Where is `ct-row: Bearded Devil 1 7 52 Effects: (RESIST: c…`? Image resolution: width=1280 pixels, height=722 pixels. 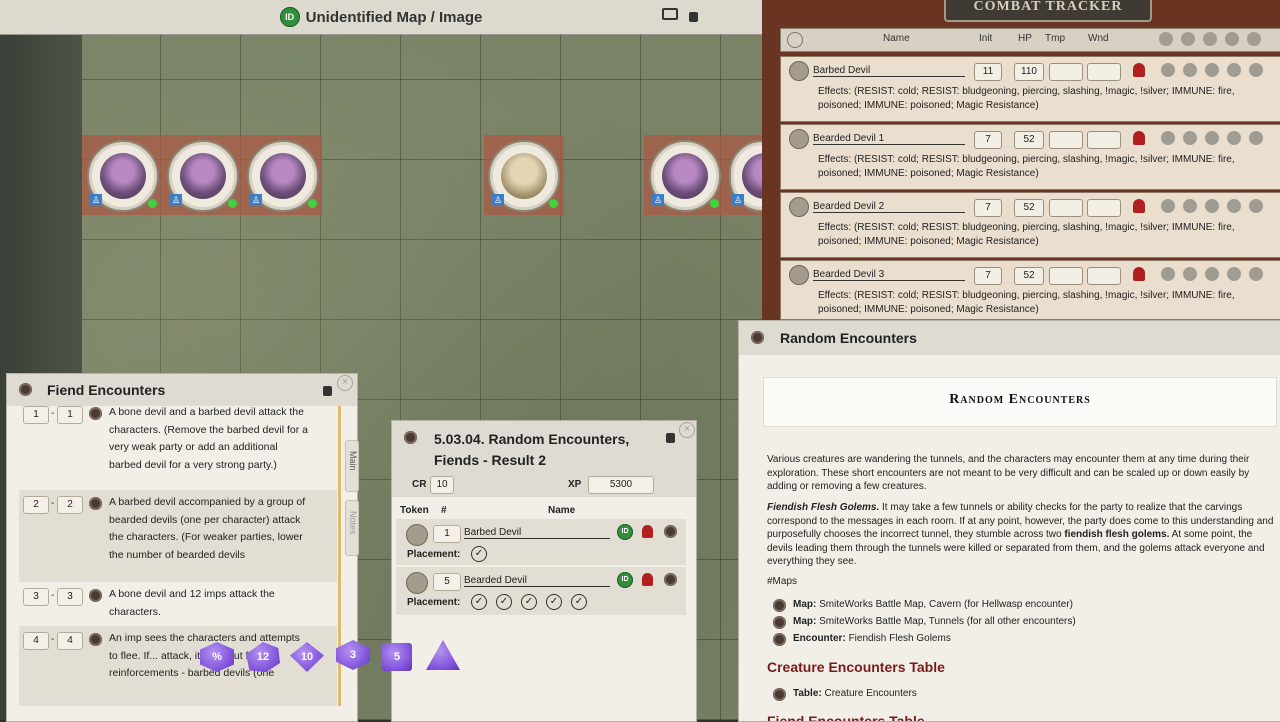 ct-row: Bearded Devil 1 7 52 Effects: (RESIST: c… is located at coordinates (1030, 157).